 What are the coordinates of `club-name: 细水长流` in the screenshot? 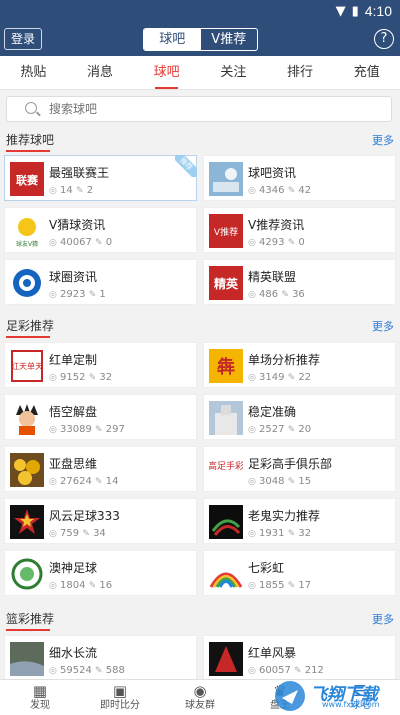 It's located at (73, 653).